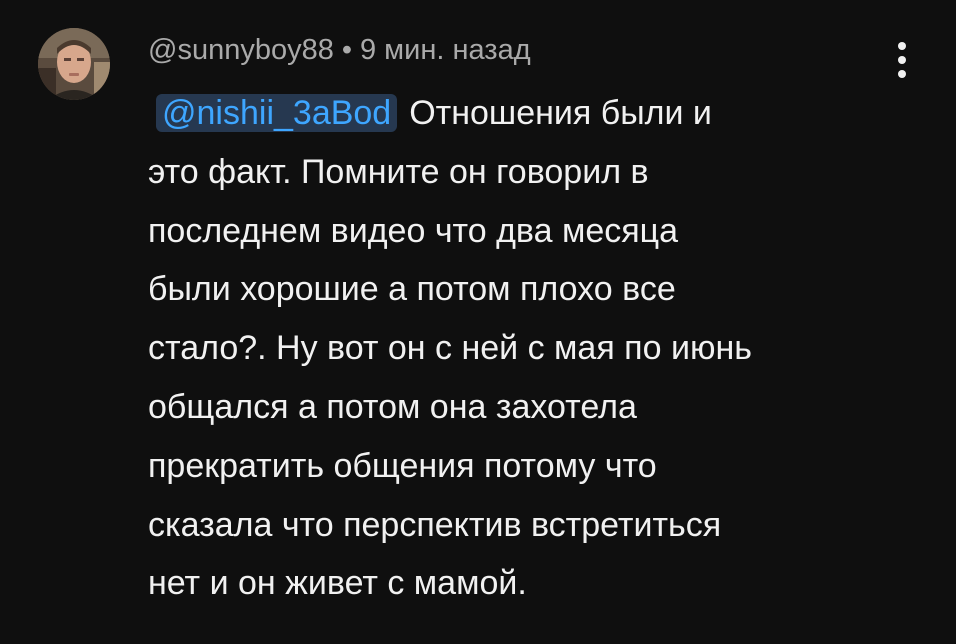 This screenshot has width=956, height=644. I want to click on comment-line: последнем видео что два месяца, so click(413, 230).